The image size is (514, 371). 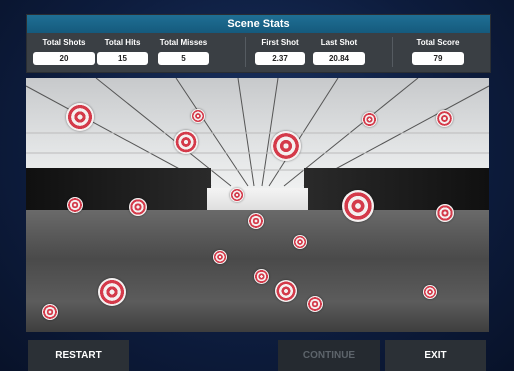 I want to click on stat-label: Total Shots, so click(x=64, y=42).